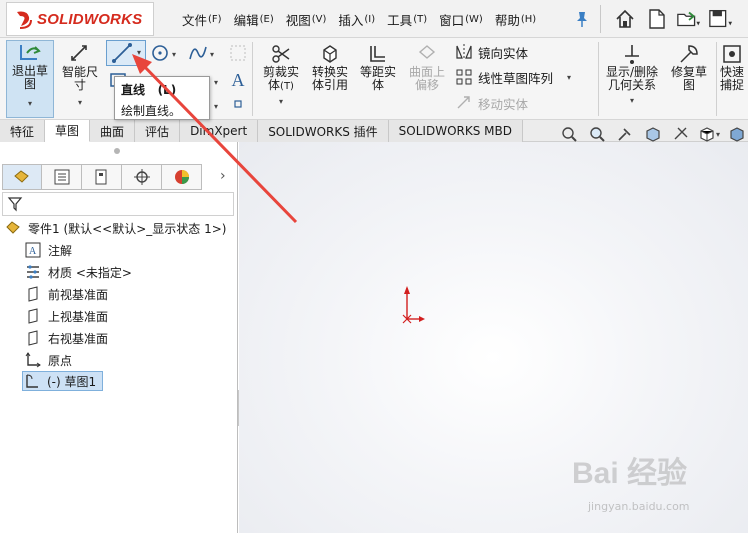 The image size is (748, 533). I want to click on offset-on-surface-label: 曲面上偏移, so click(426, 78).